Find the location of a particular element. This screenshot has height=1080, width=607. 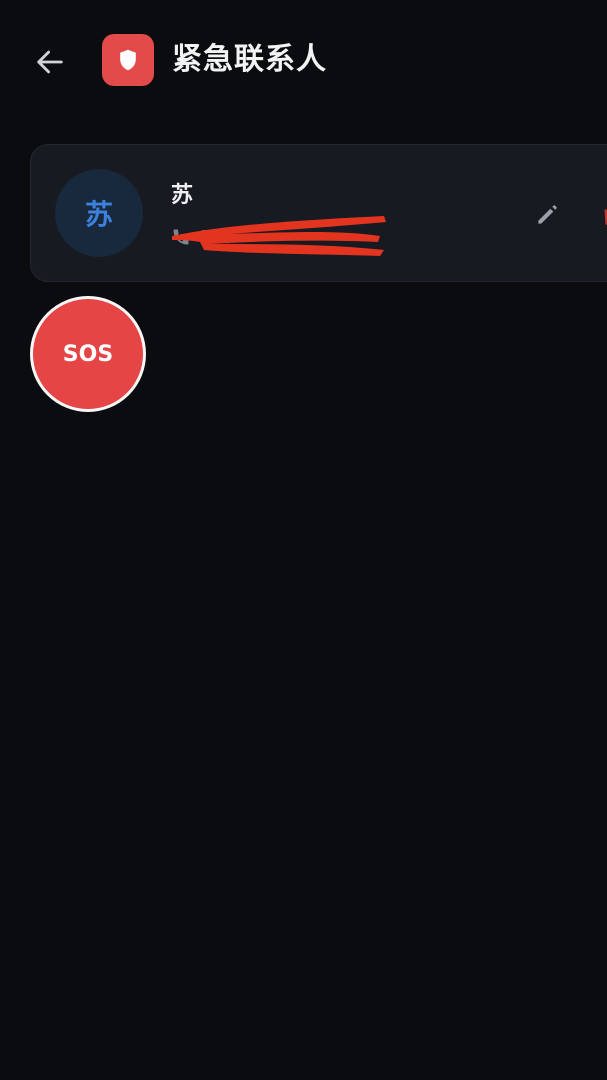

contact-name: 苏 is located at coordinates (182, 195).